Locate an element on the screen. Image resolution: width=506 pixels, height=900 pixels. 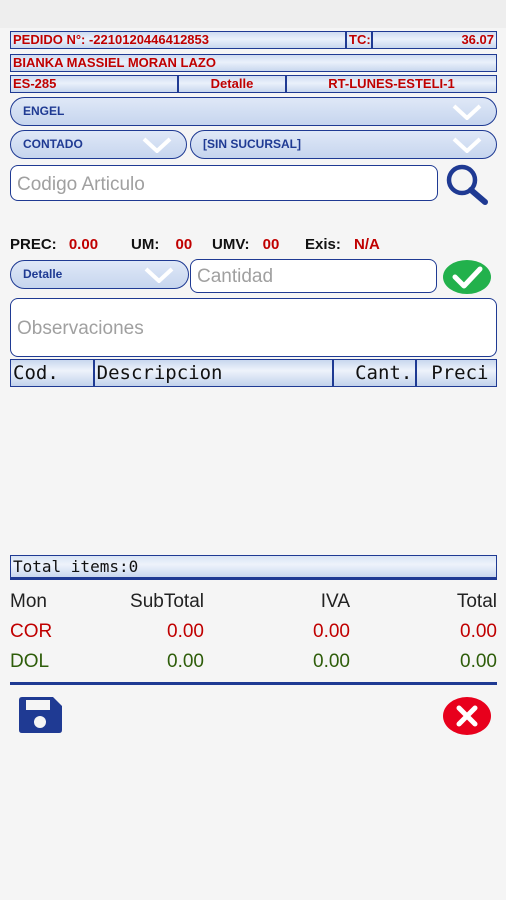
observations-placeholder: Observaciones is located at coordinates (80, 328).